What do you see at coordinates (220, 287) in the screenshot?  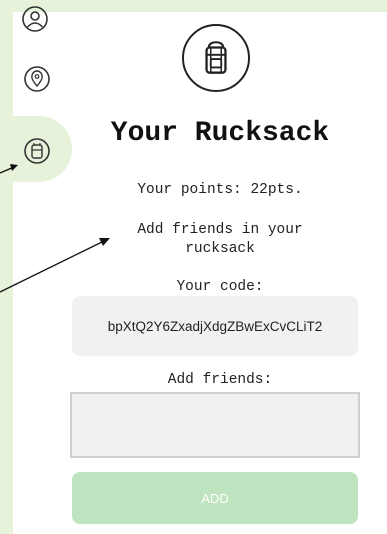 I see `your-code-label: Your code:` at bounding box center [220, 287].